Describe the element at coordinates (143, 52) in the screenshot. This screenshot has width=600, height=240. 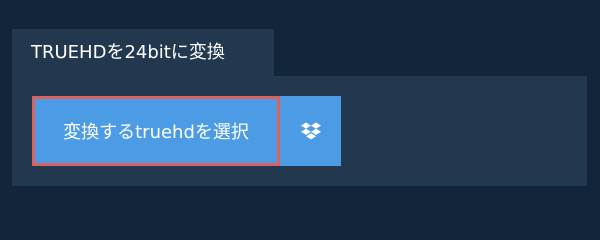
I see `page-title: TRUEHDを24bitに変換` at that location.